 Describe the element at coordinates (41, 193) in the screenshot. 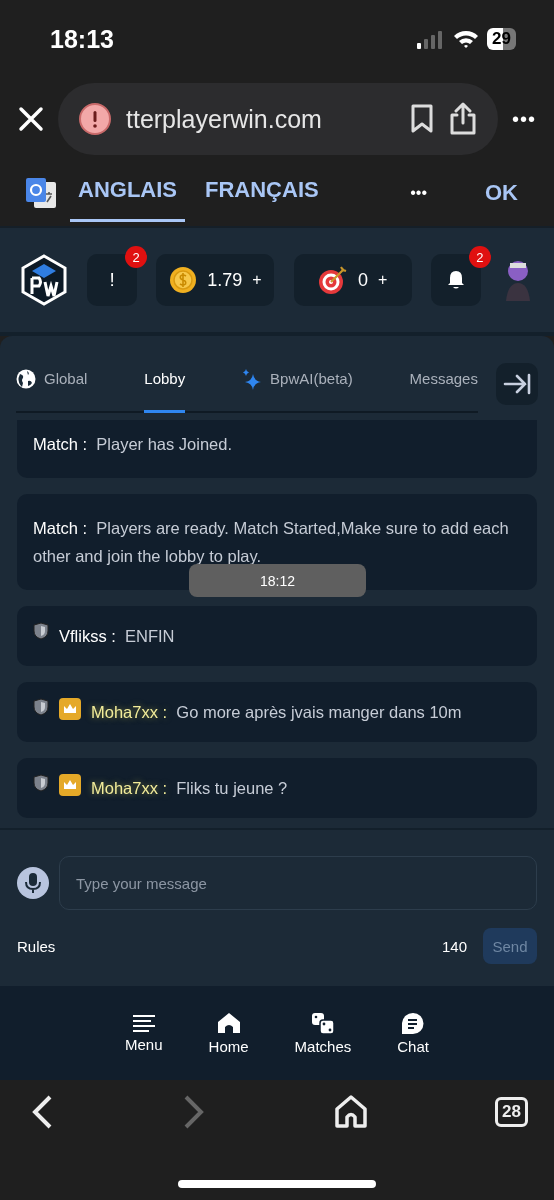

I see `translate-icon` at that location.